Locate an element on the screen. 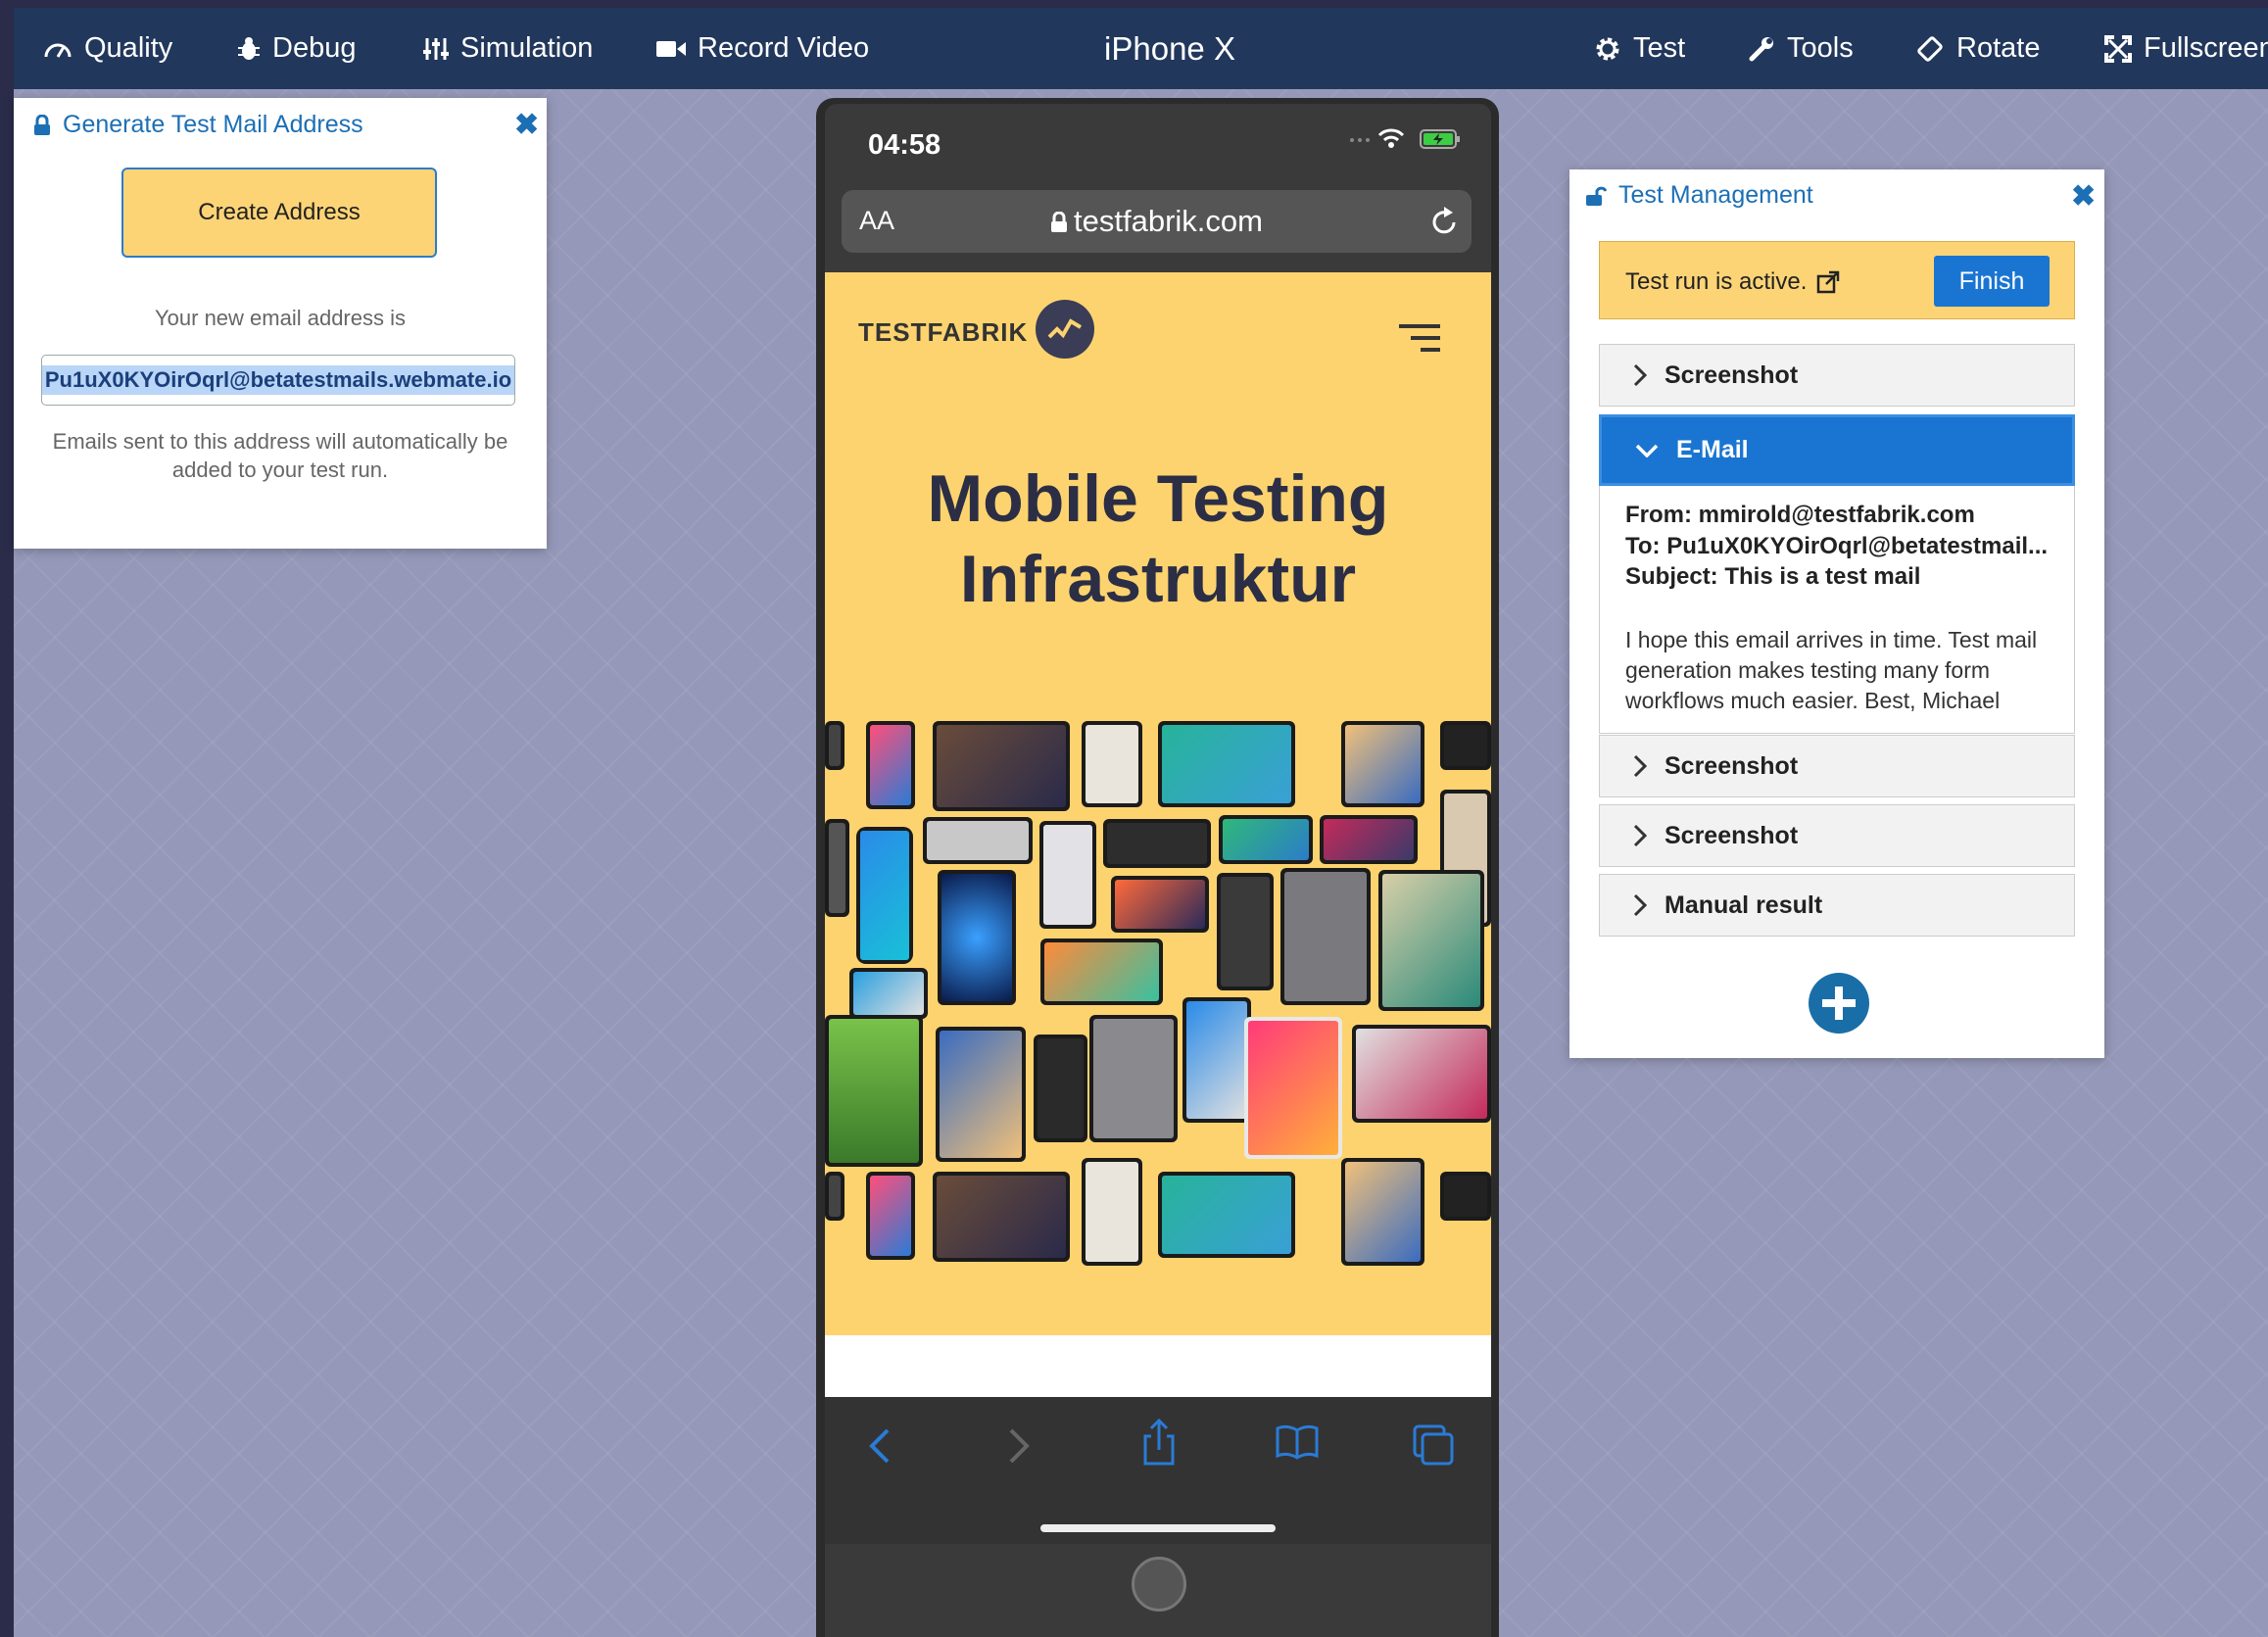 The height and width of the screenshot is (1637, 2268). section-label: E-Mail is located at coordinates (1712, 449).